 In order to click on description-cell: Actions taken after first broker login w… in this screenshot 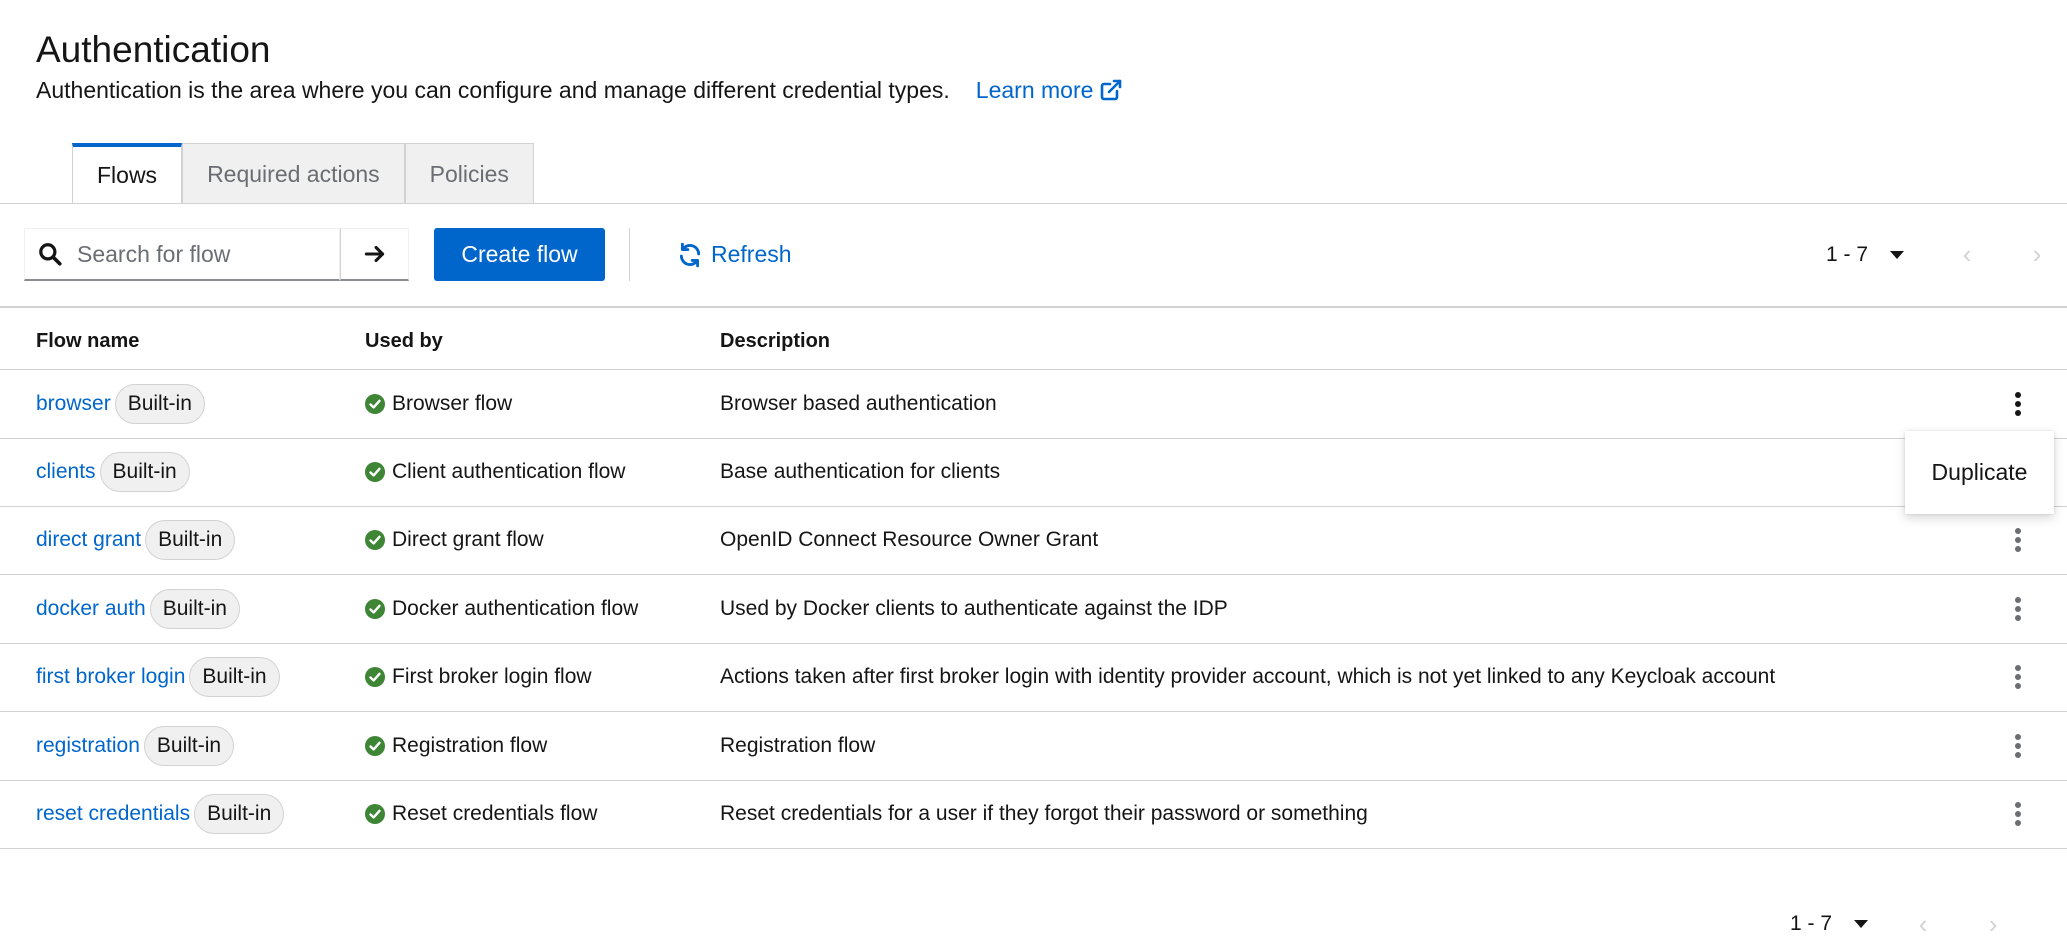, I will do `click(1248, 676)`.